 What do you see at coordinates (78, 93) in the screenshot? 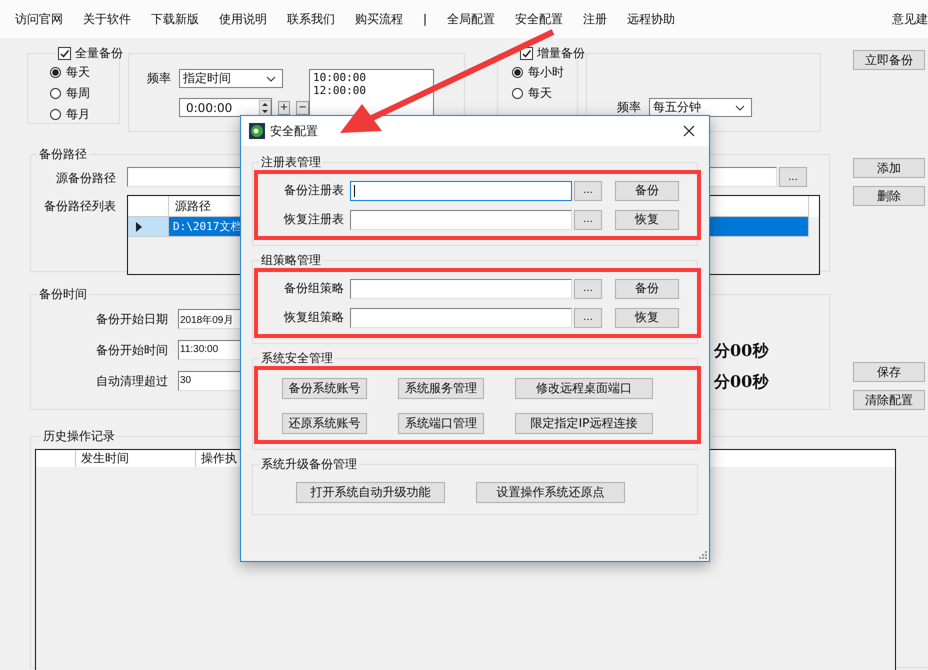
I see `radio-label: 每周` at bounding box center [78, 93].